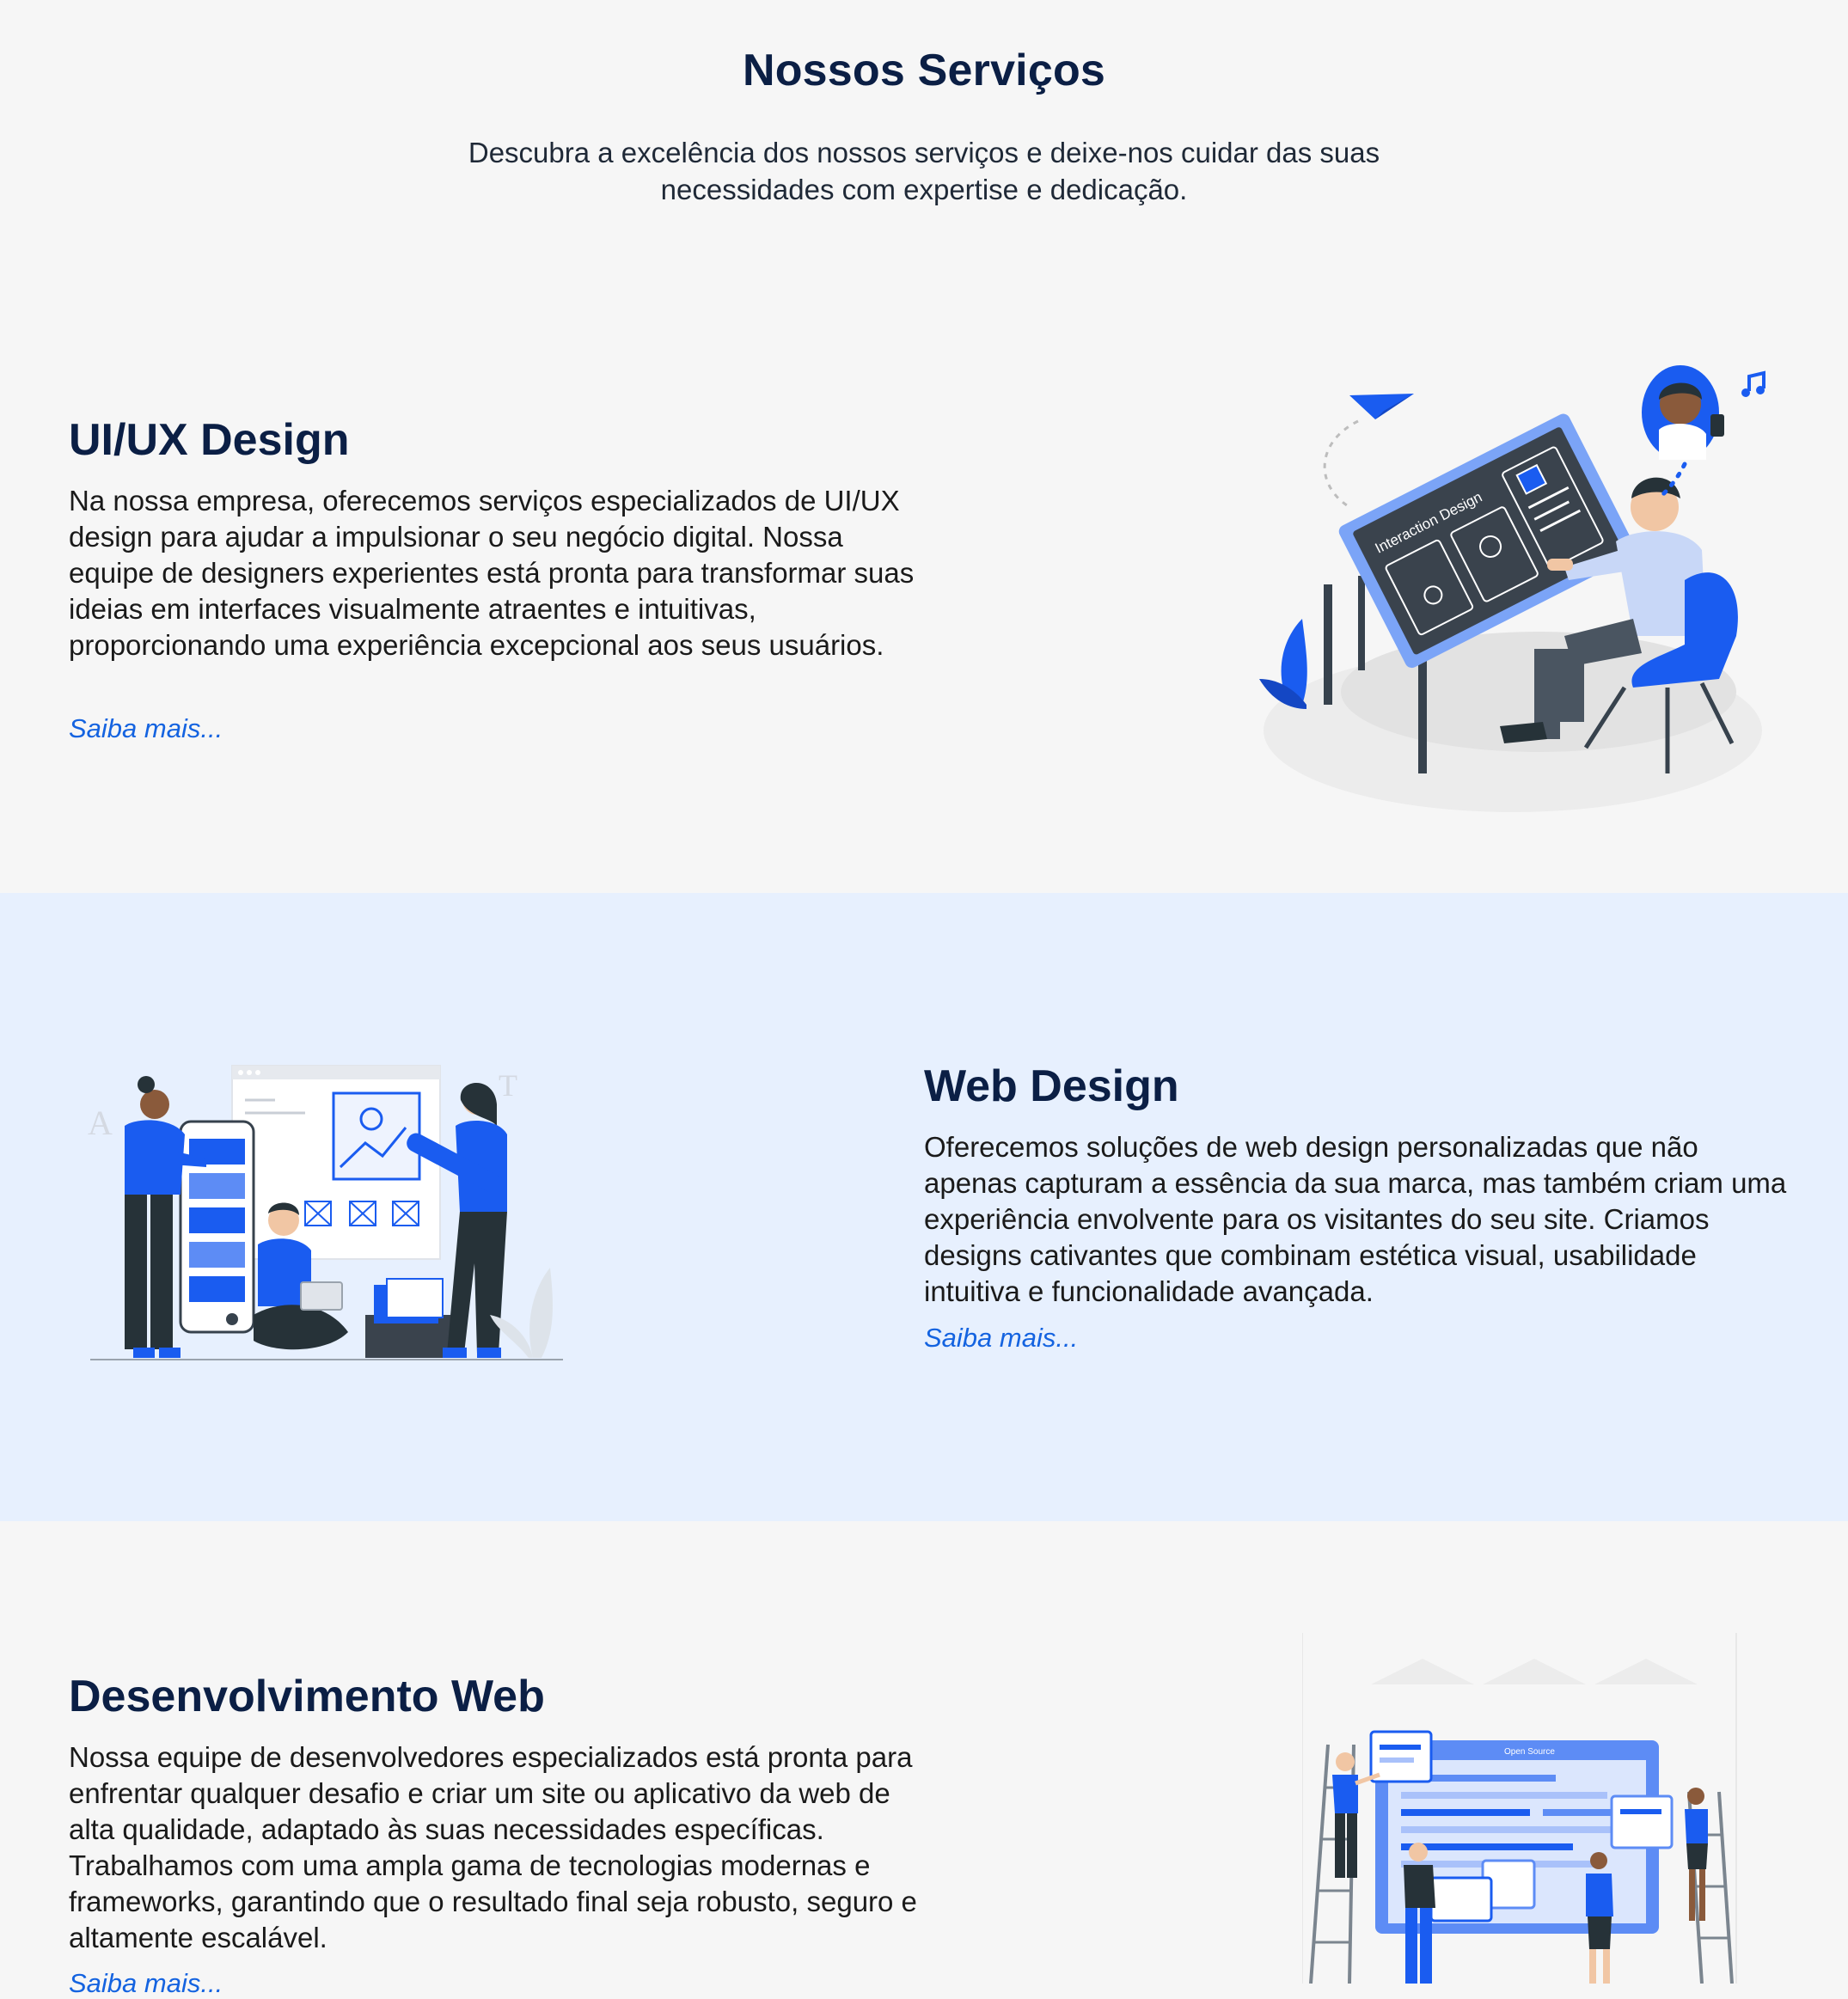  Describe the element at coordinates (1683, 412) in the screenshot. I see `woman-with-phone` at that location.